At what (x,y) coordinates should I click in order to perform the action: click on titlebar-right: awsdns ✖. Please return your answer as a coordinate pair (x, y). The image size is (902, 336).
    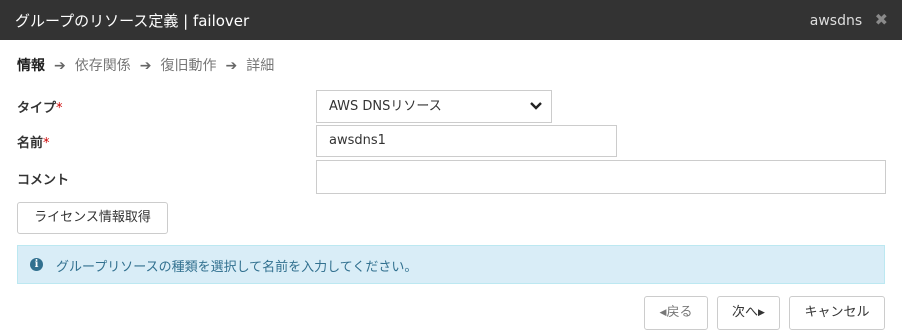
    Looking at the image, I should click on (849, 19).